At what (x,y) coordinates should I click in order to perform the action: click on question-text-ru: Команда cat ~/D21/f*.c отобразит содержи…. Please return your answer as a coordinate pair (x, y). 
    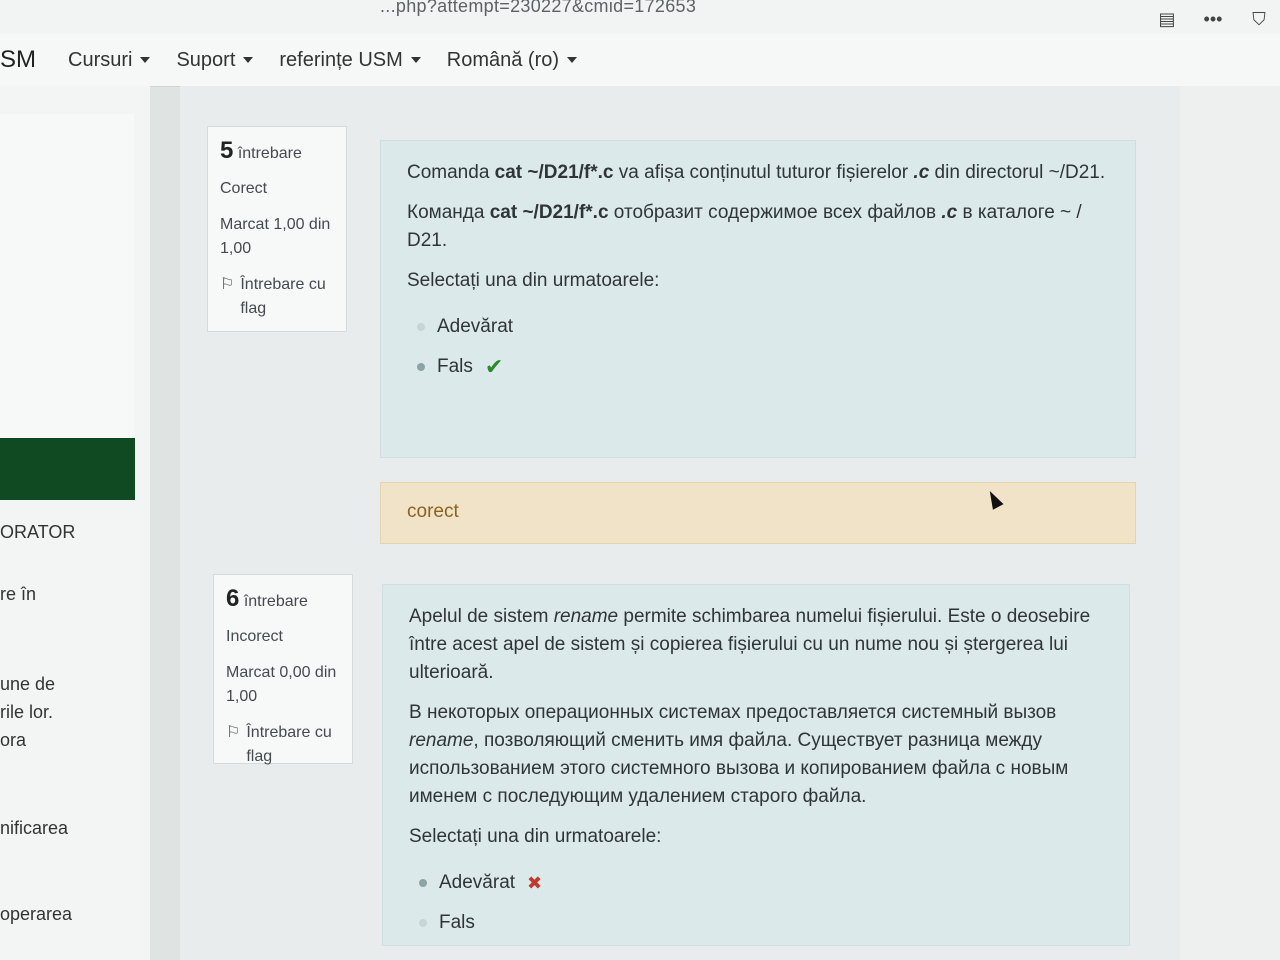
    Looking at the image, I should click on (758, 227).